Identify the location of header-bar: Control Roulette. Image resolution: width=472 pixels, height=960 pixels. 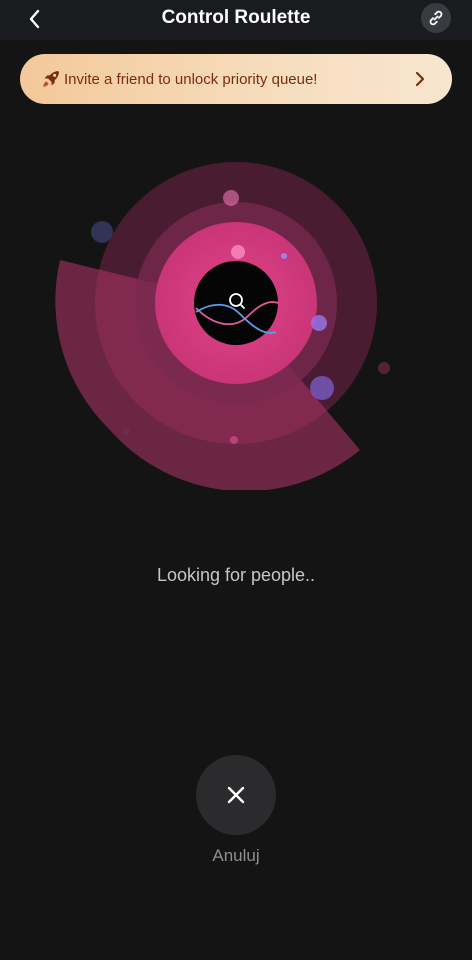
(236, 20).